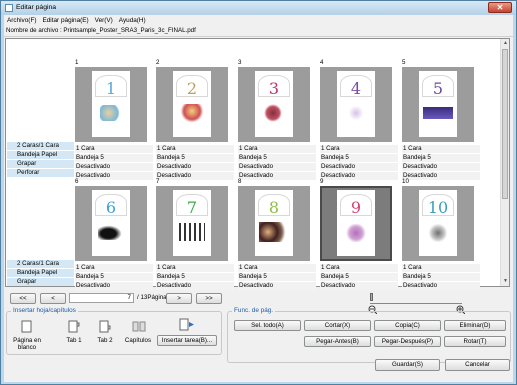  Describe the element at coordinates (267, 325) in the screenshot. I see `select-all-button: Sel. todo(A)` at that location.